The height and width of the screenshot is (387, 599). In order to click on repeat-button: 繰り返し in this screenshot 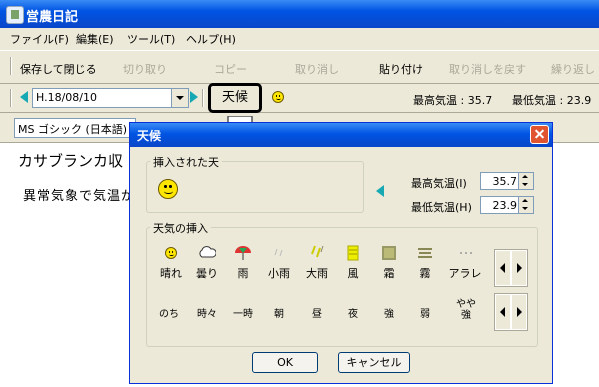, I will do `click(573, 69)`.